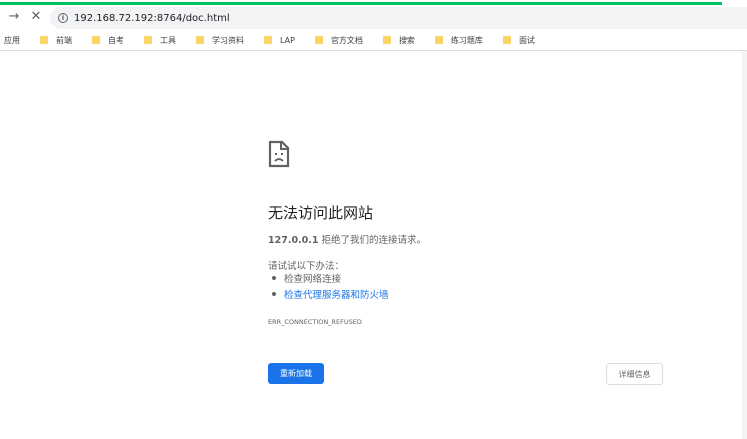 Image resolution: width=747 pixels, height=439 pixels. I want to click on bookmark-label: 自考, so click(116, 40).